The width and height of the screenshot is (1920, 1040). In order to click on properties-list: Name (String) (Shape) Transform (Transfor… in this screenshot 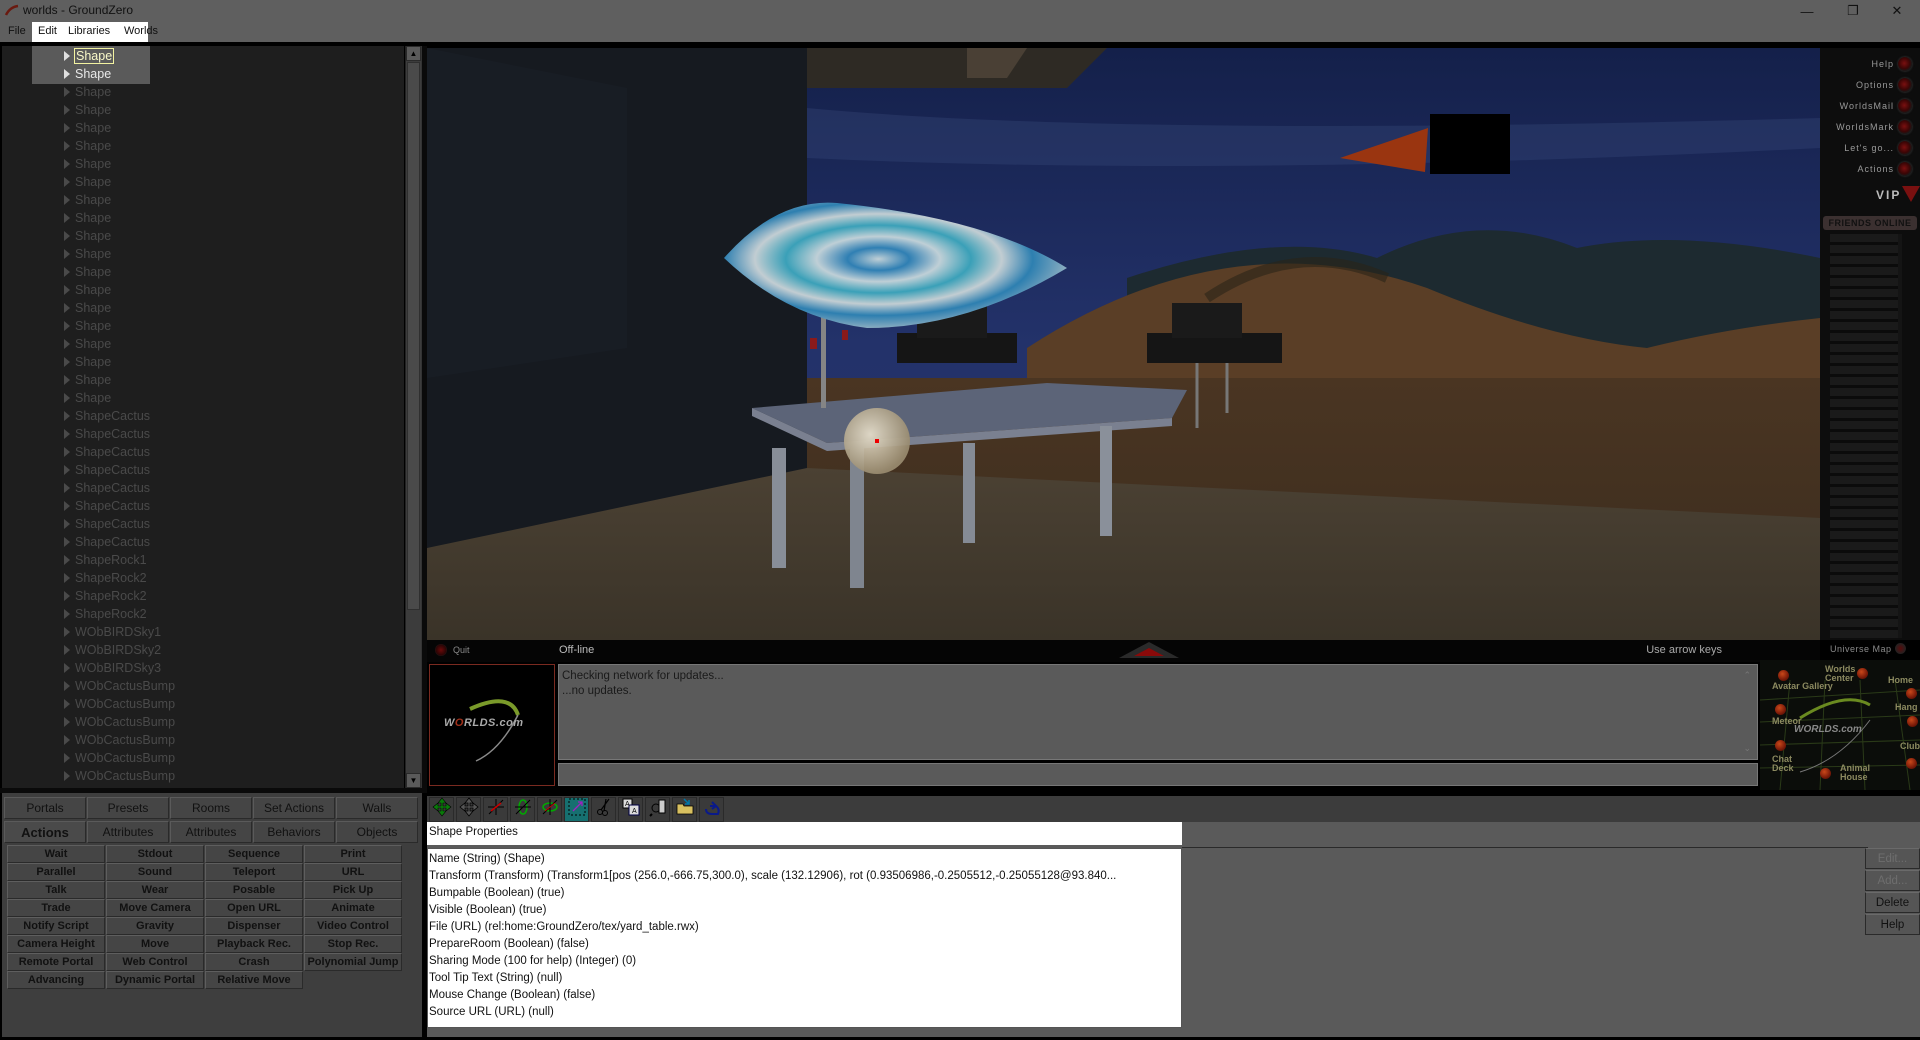, I will do `click(804, 938)`.